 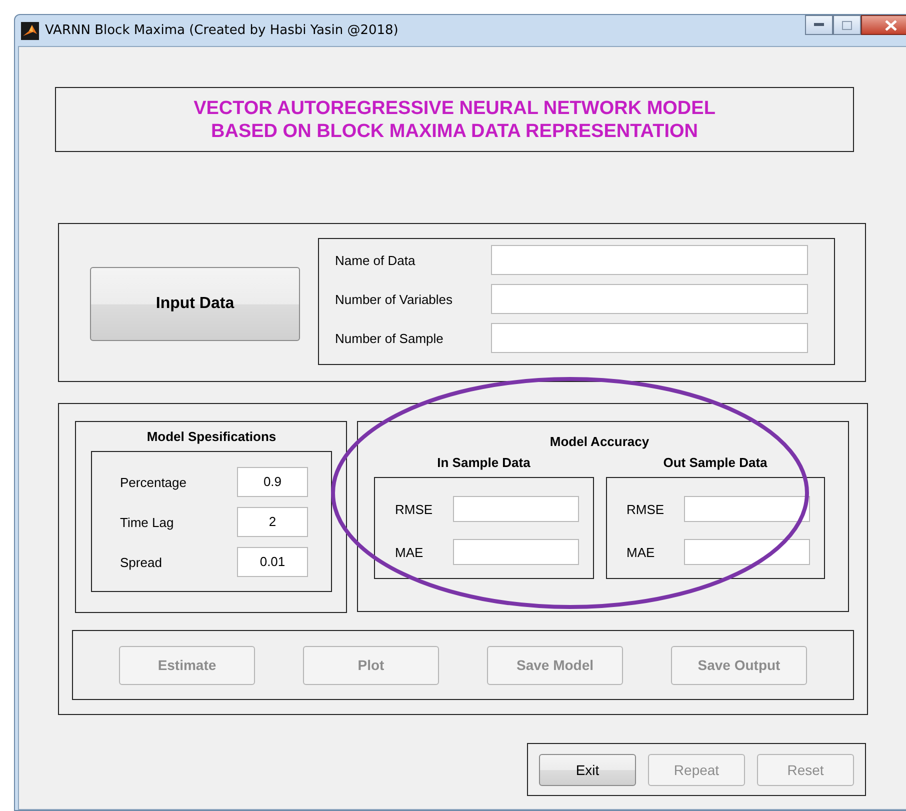 I want to click on field-label: Number of Variables, so click(x=394, y=299).